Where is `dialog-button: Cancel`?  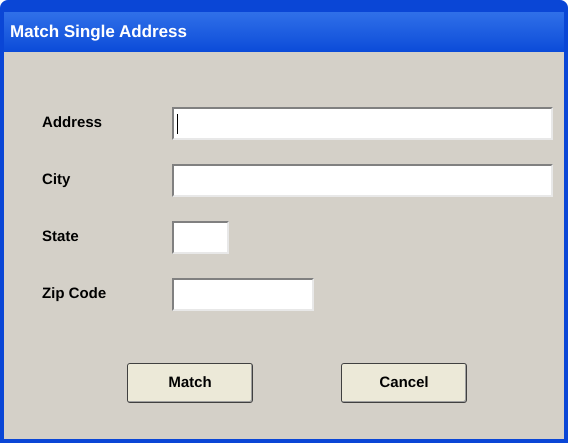
dialog-button: Cancel is located at coordinates (404, 383).